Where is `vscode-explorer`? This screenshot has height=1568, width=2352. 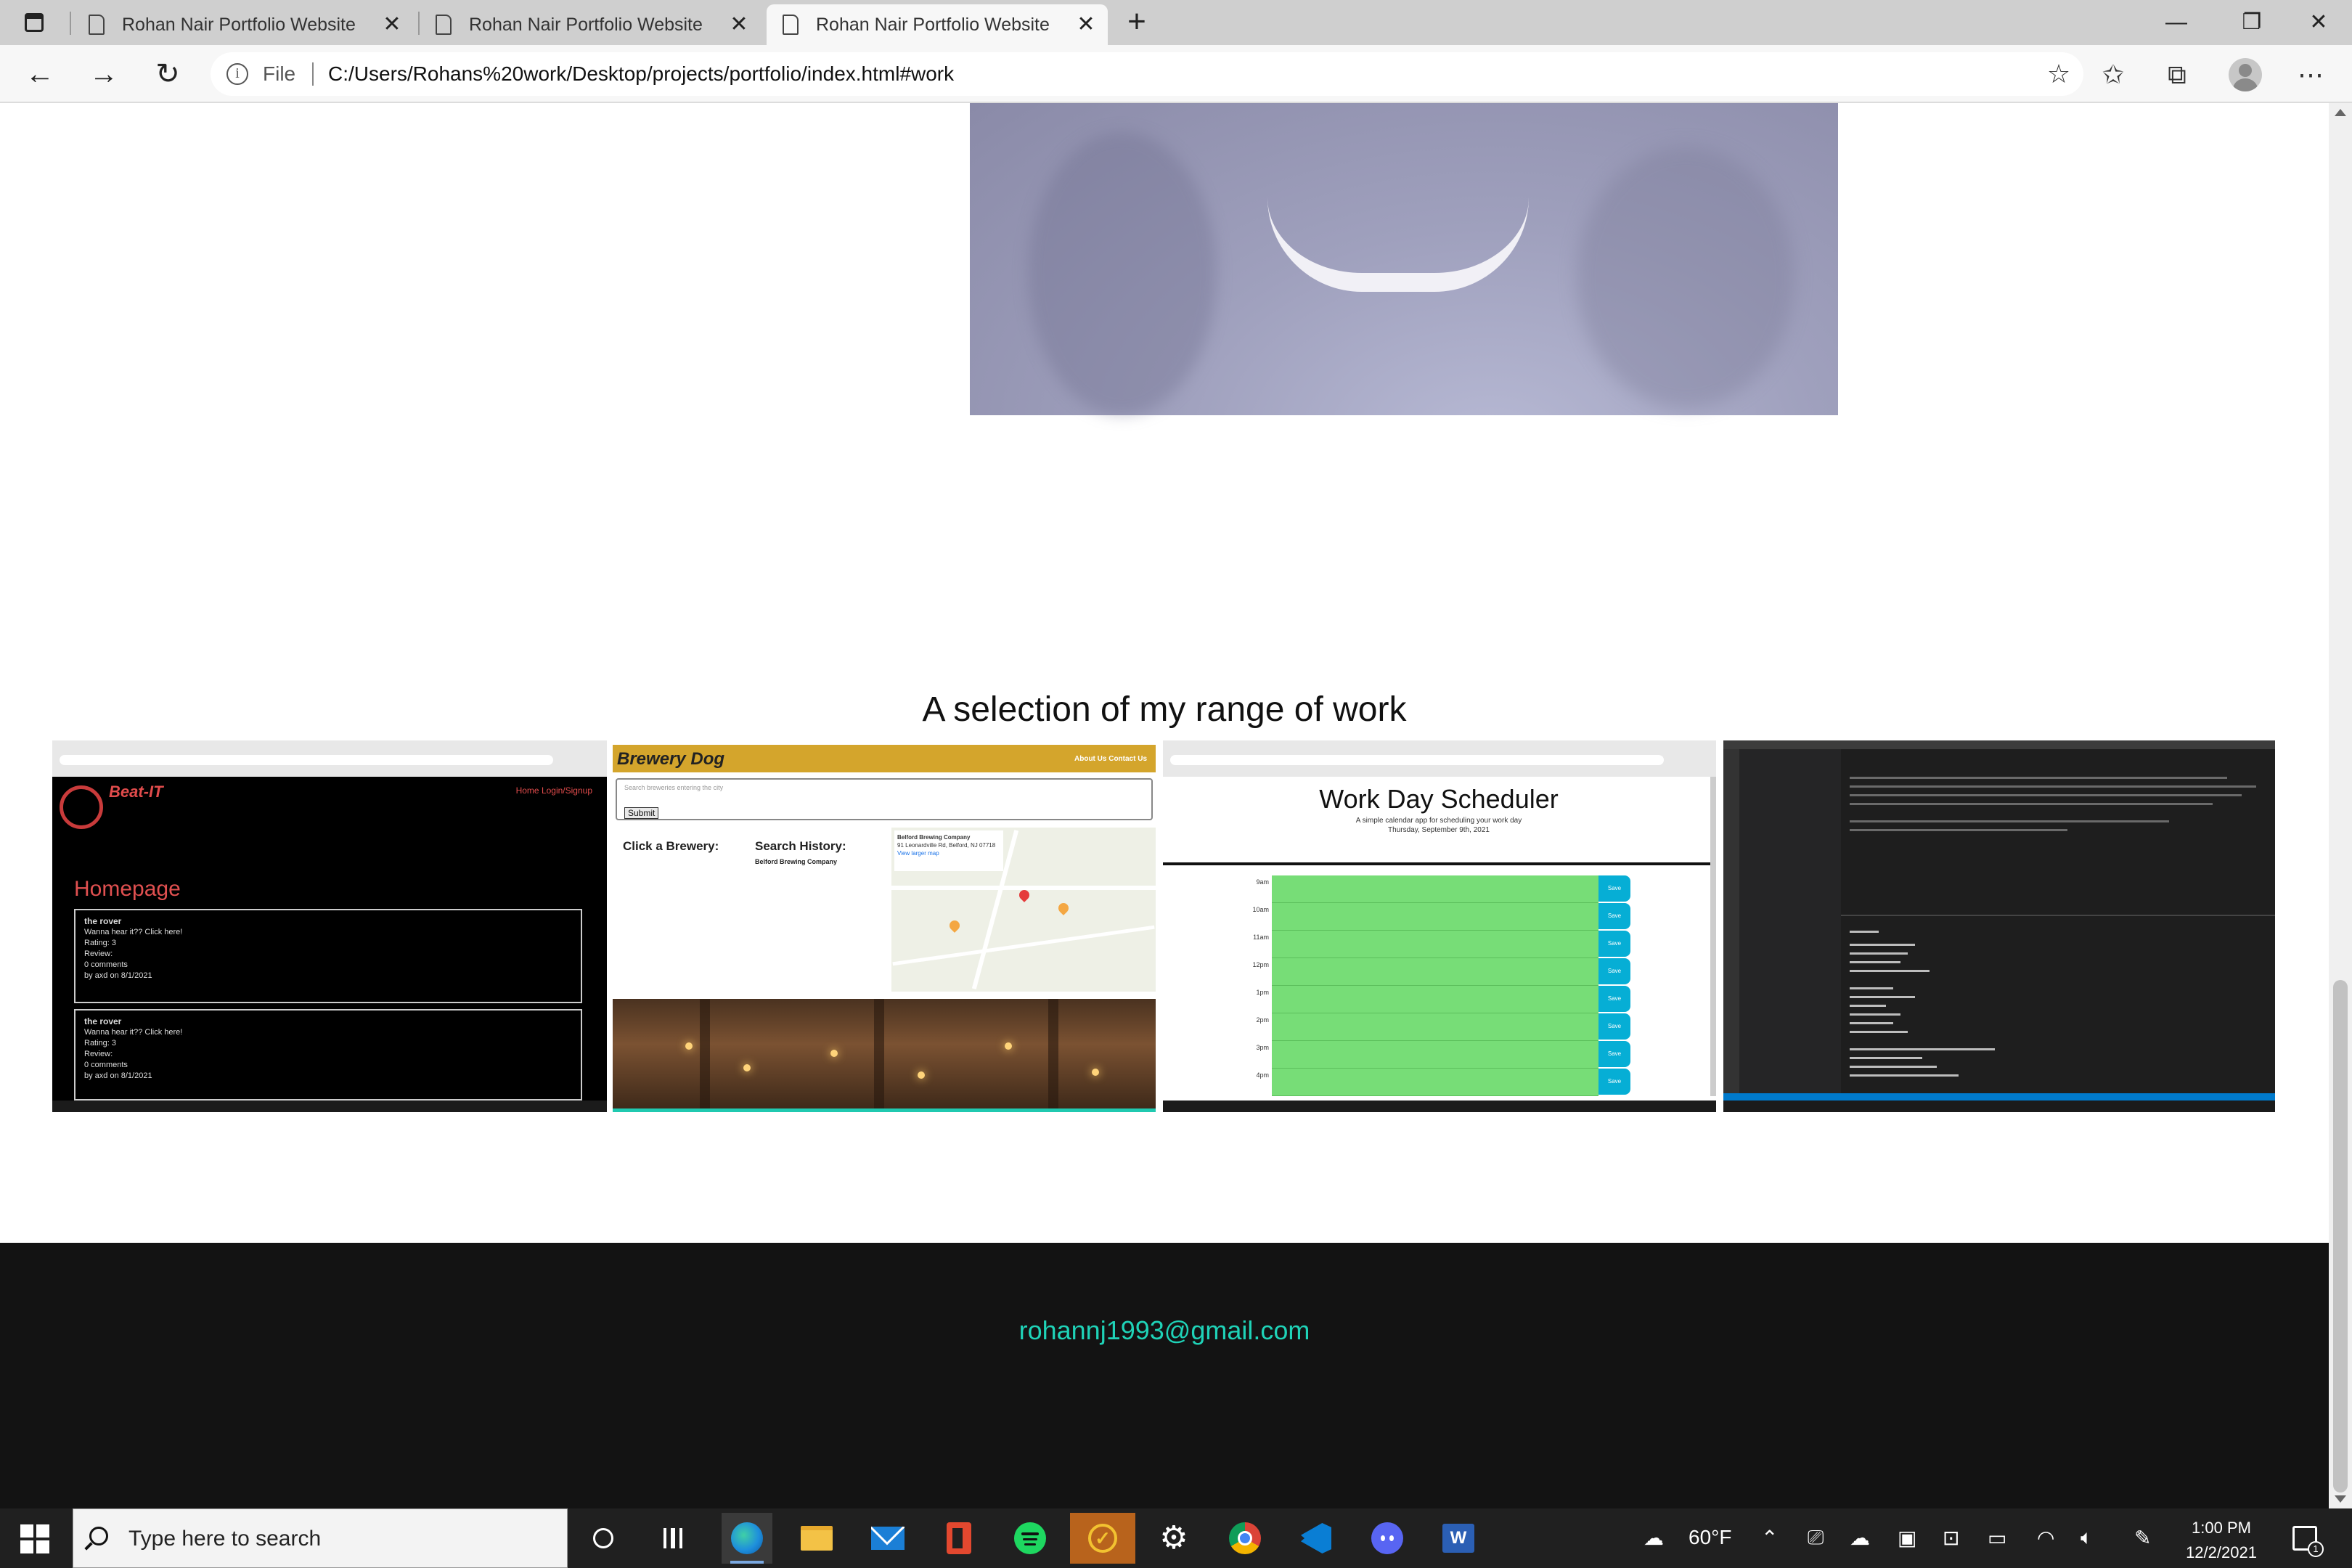 vscode-explorer is located at coordinates (1790, 925).